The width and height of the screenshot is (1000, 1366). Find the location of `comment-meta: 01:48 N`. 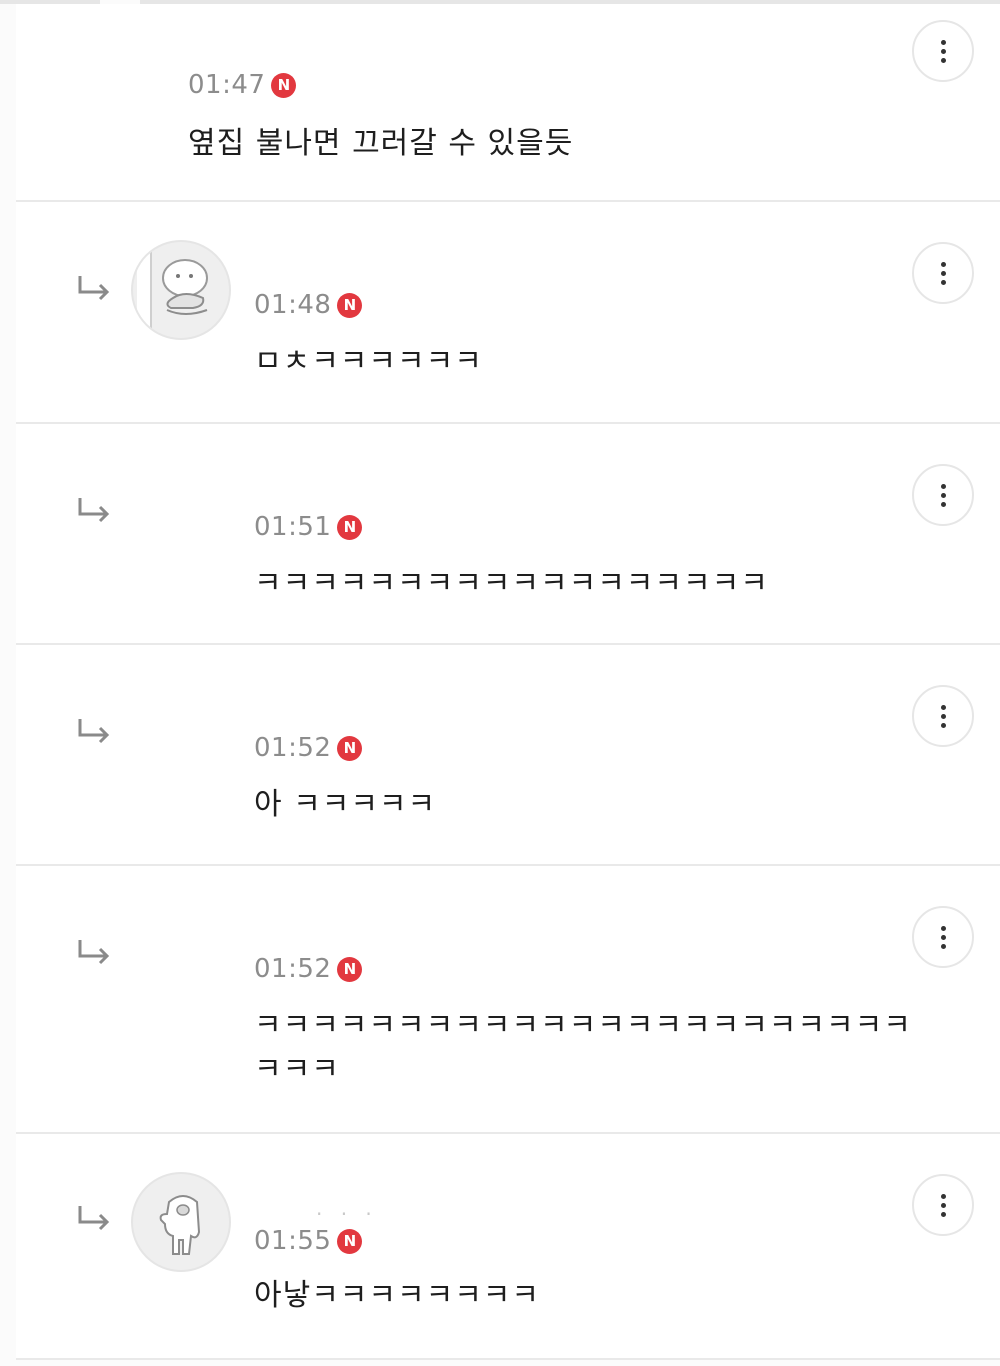

comment-meta: 01:48 N is located at coordinates (308, 305).